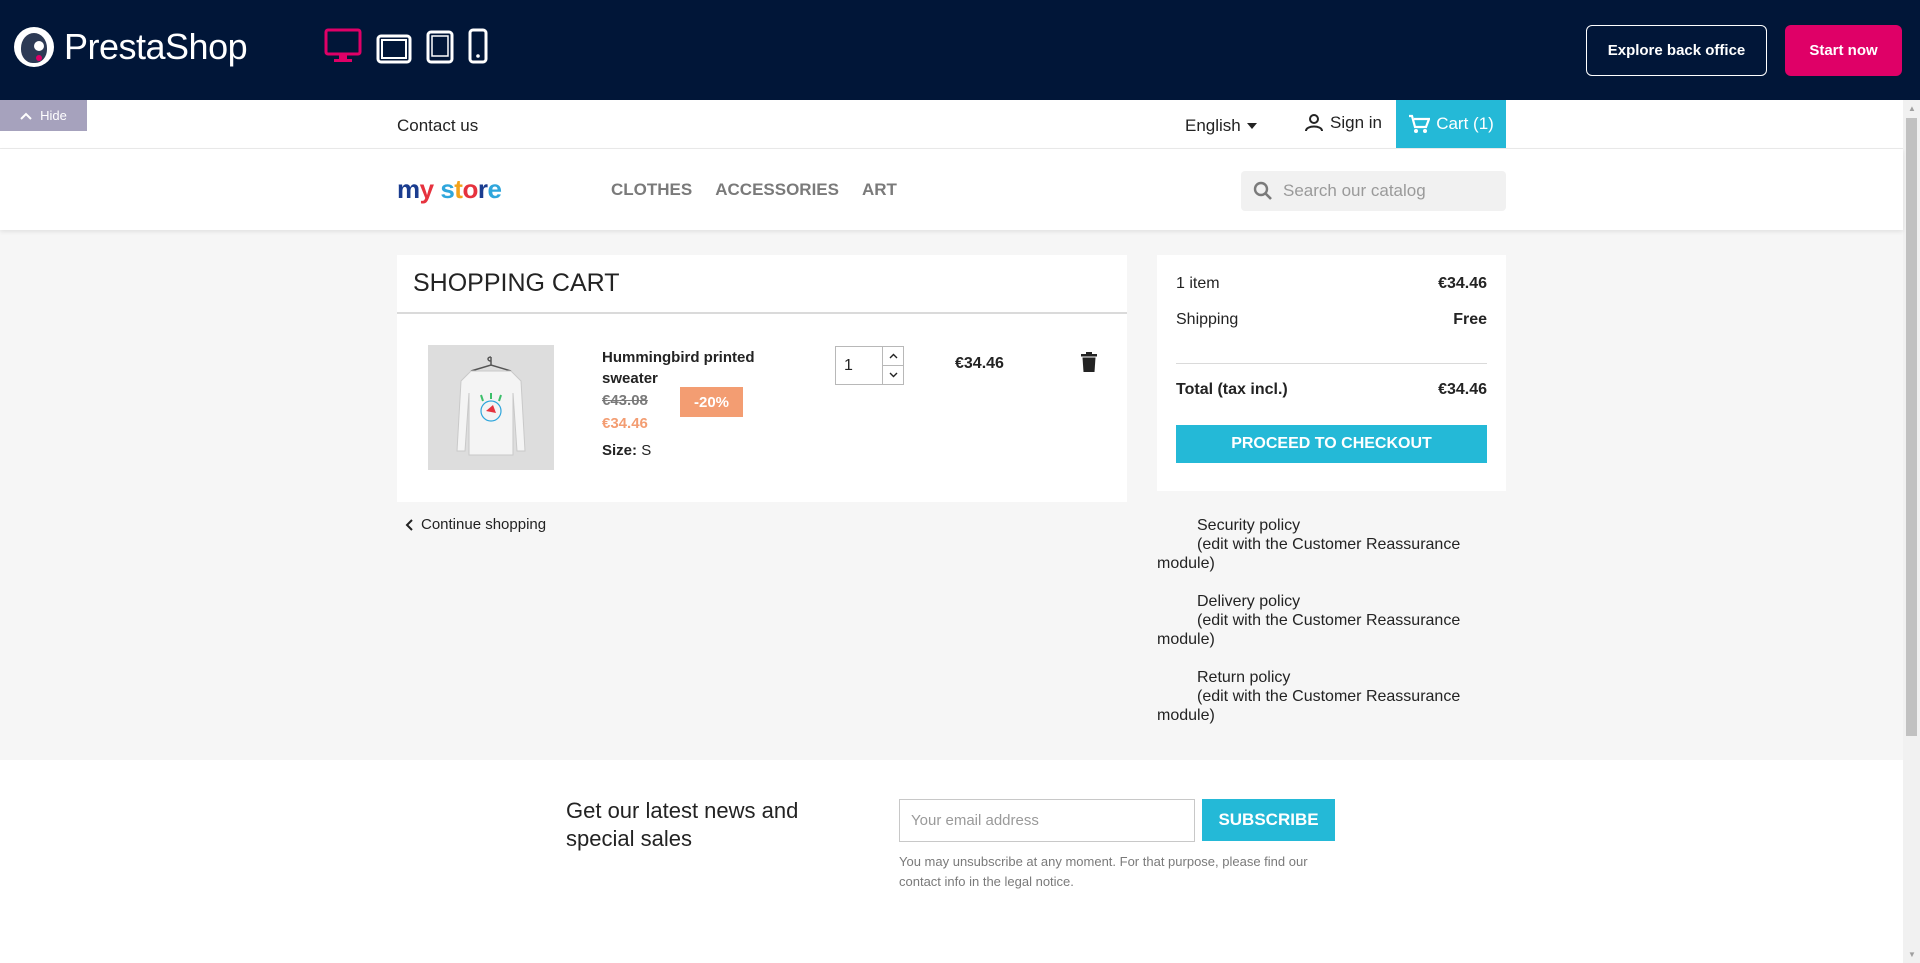 The width and height of the screenshot is (1920, 963). What do you see at coordinates (1232, 389) in the screenshot?
I see `summary-total-label: Total (tax incl.)` at bounding box center [1232, 389].